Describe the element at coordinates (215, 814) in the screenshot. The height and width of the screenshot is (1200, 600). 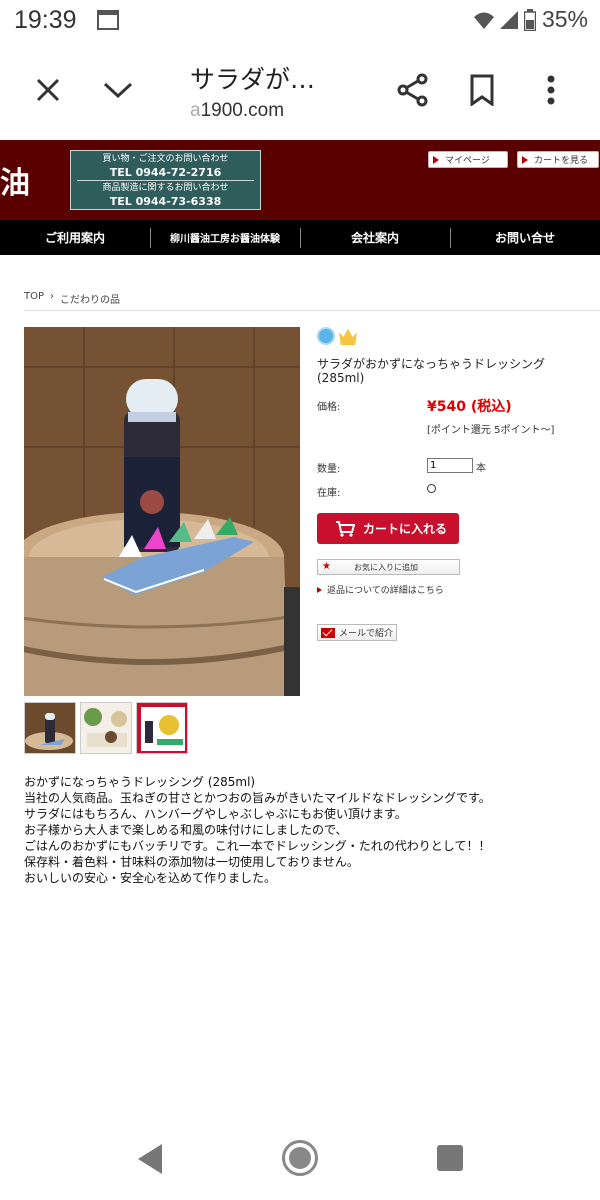
I see `description-line: サラダにはもちろん、ハンバーグやしゃぶしゃぶにもお使い頂けます。` at that location.